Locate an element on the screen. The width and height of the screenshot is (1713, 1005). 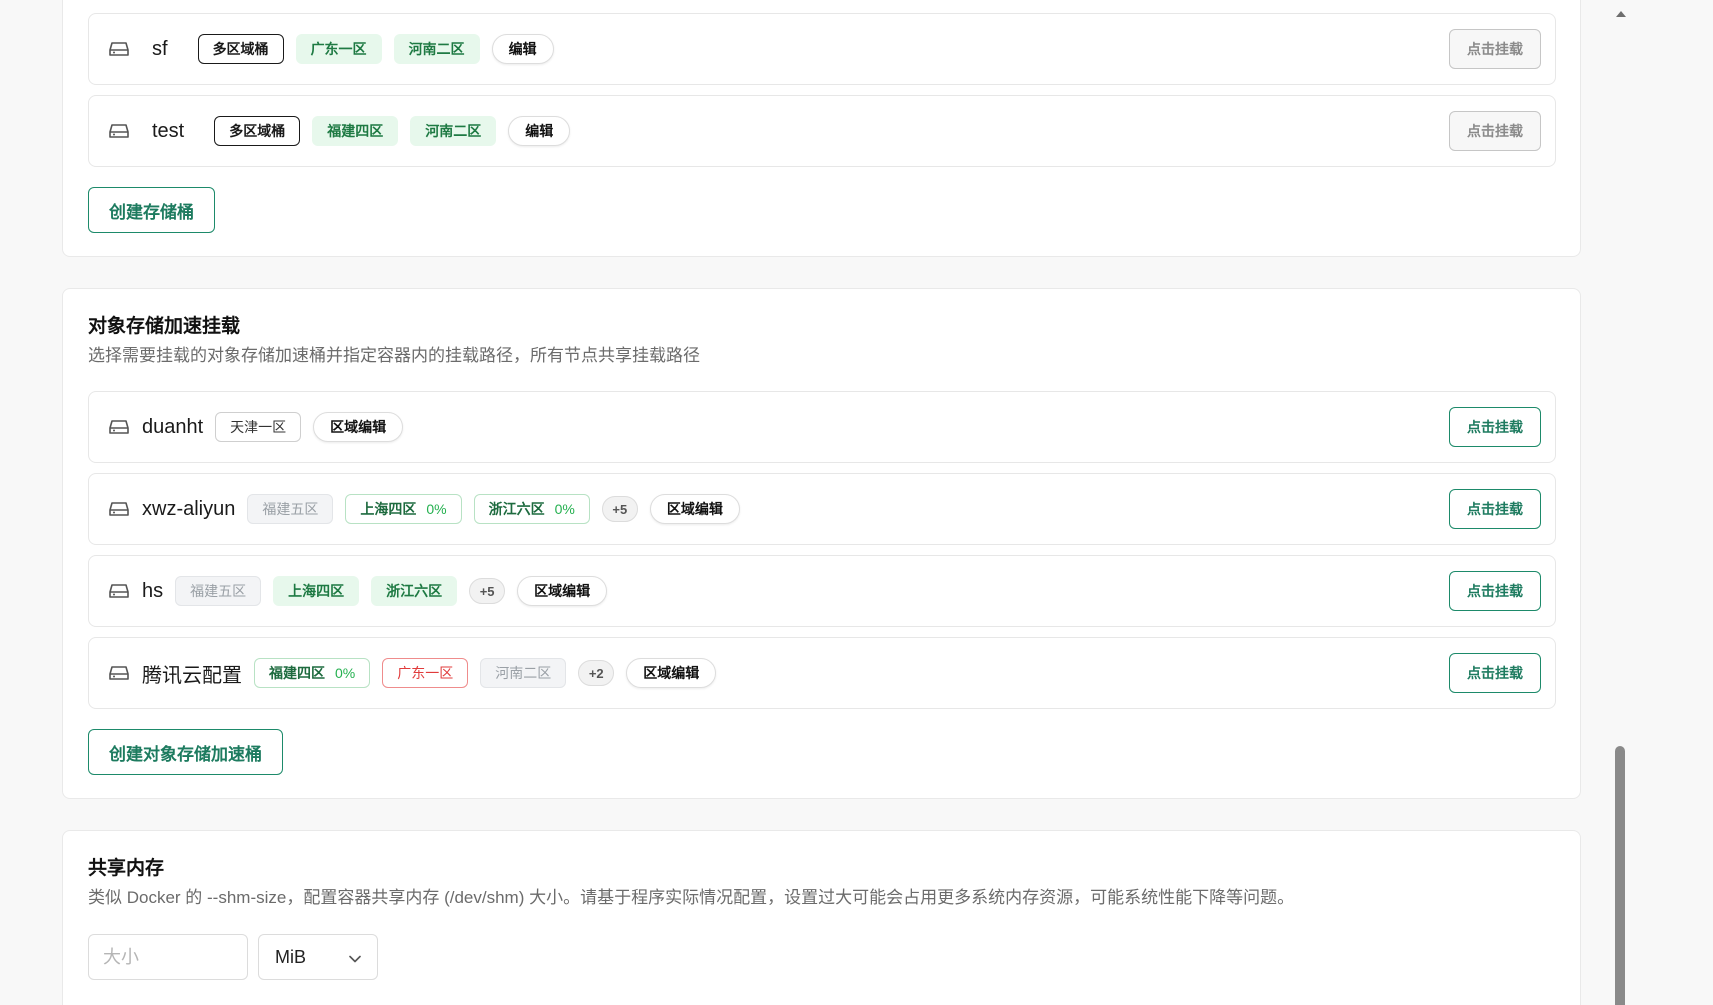
region-tag: 福建四区 0% is located at coordinates (312, 673).